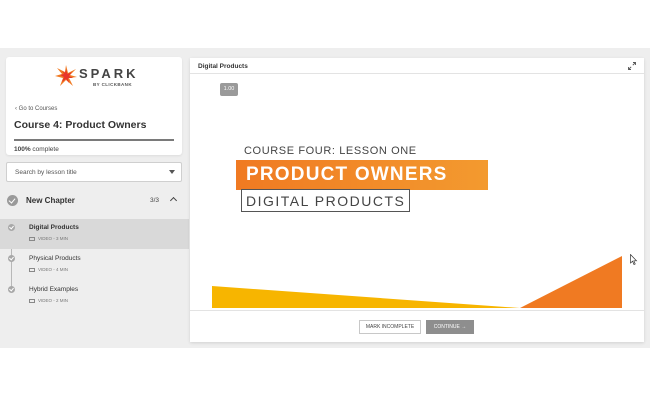 This screenshot has height=400, width=650. Describe the element at coordinates (80, 125) in the screenshot. I see `course-title: Course 4: Product Owners` at that location.